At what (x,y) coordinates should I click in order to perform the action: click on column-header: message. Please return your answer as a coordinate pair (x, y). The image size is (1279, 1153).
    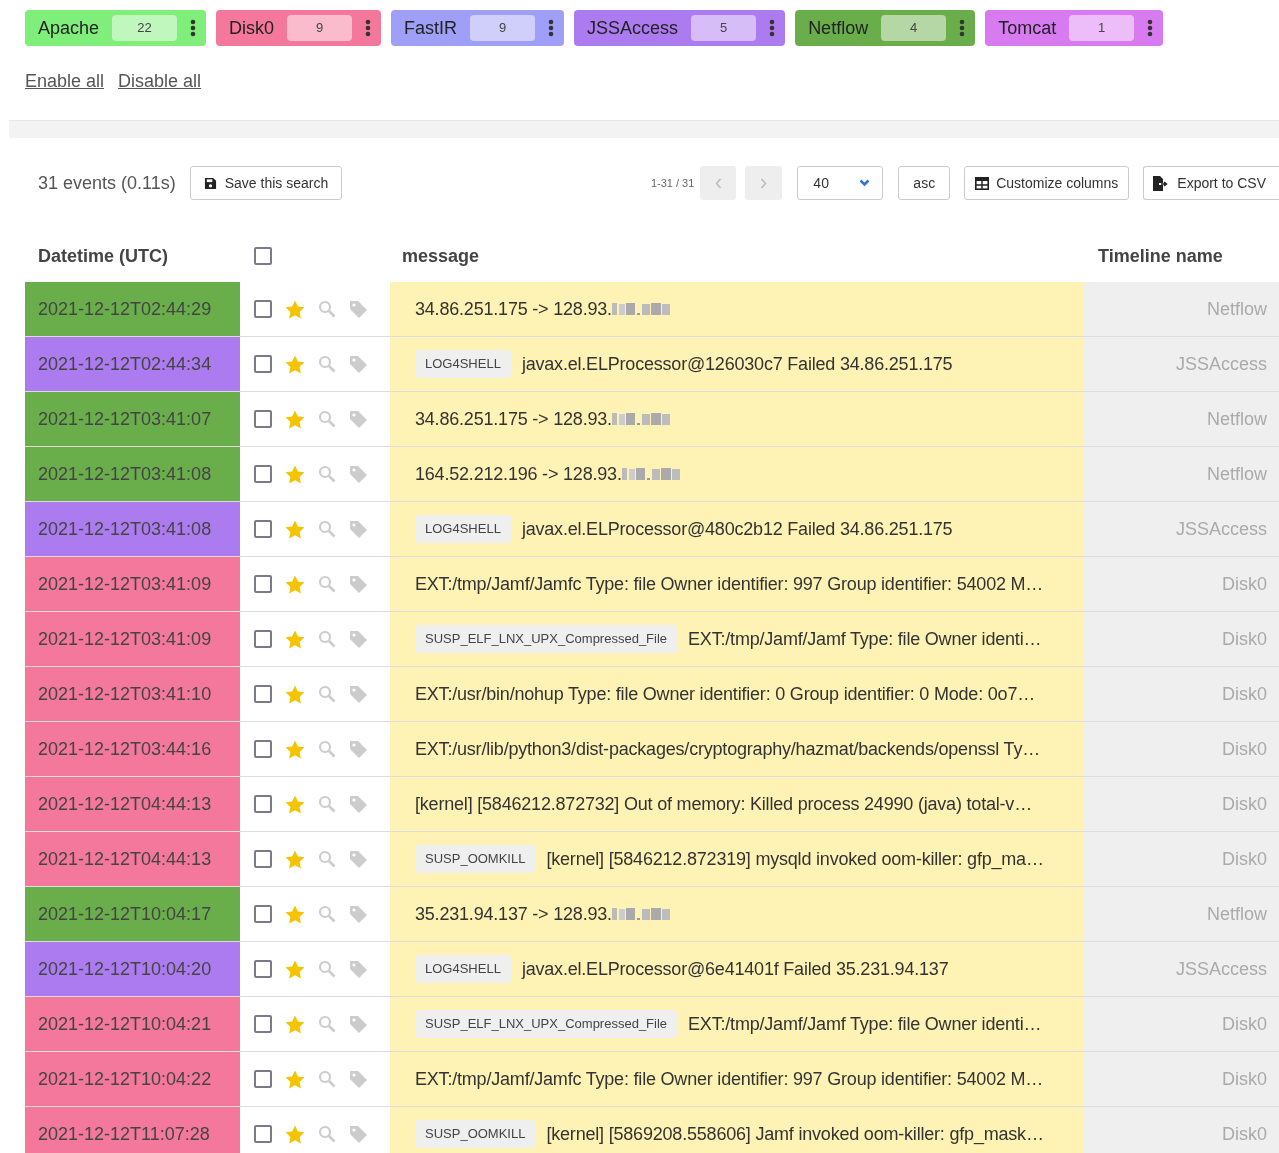
    Looking at the image, I should click on (441, 256).